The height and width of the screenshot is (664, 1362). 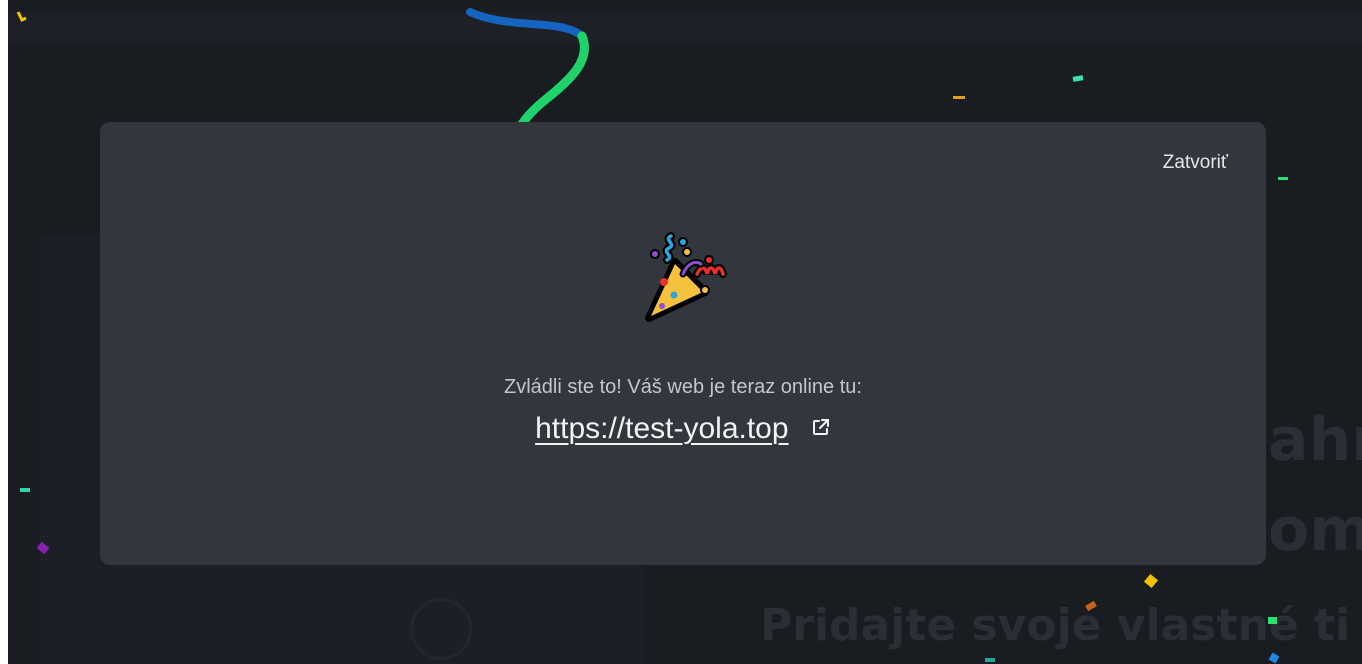 I want to click on close-button: Zatvoriť, so click(x=1195, y=163).